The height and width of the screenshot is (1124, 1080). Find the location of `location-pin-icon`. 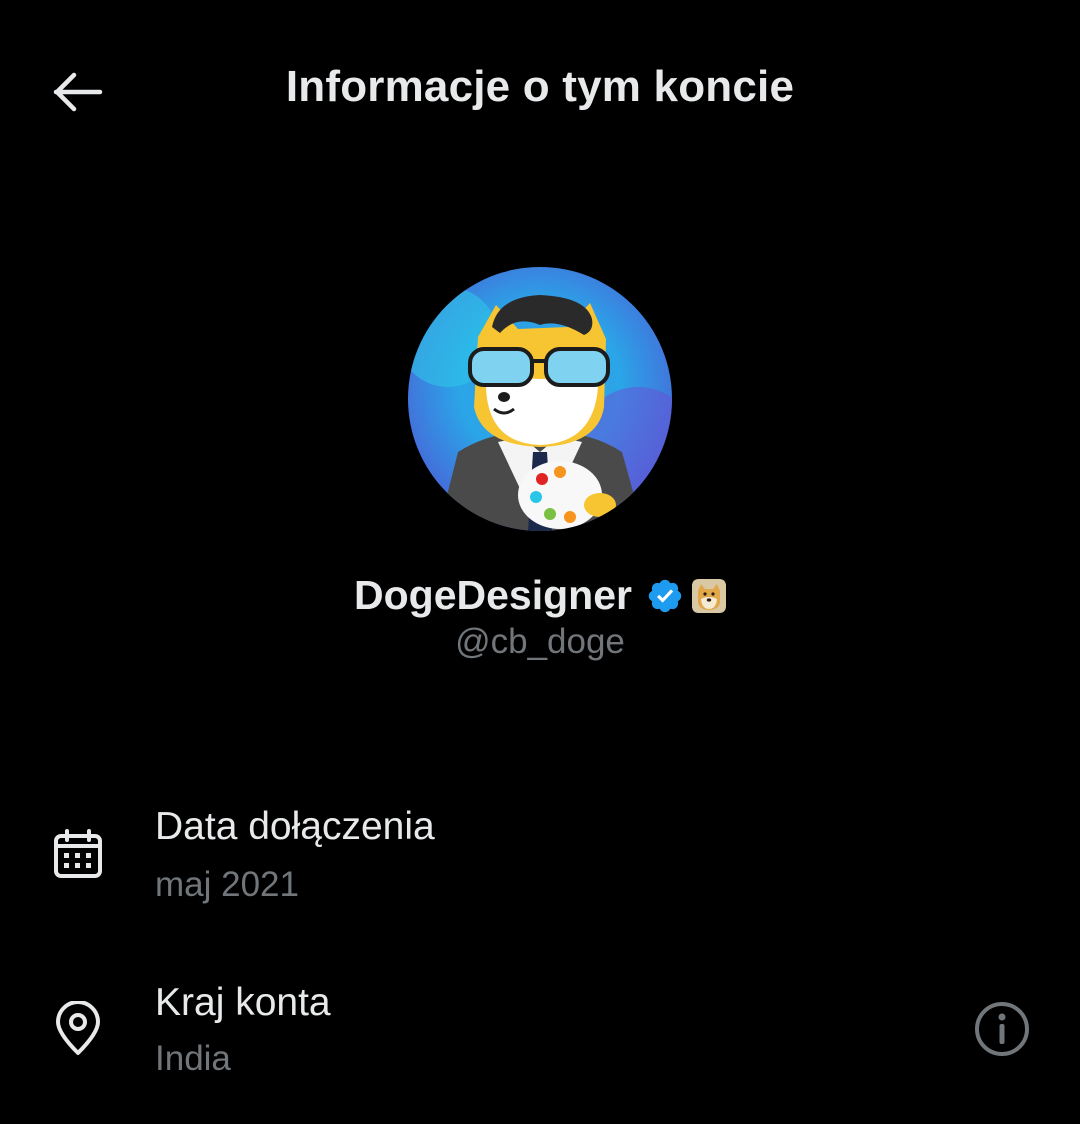

location-pin-icon is located at coordinates (78, 1029).